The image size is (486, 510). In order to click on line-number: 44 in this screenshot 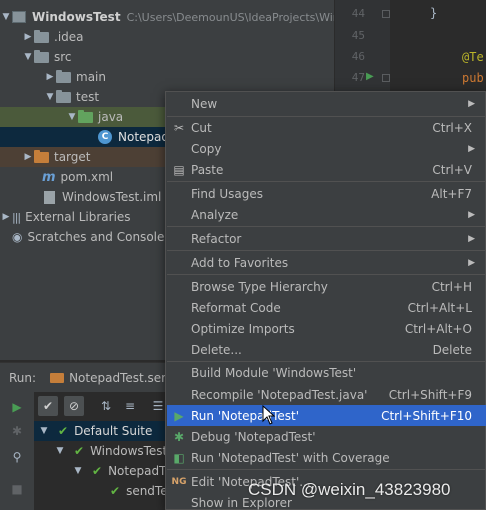, I will do `click(358, 13)`.